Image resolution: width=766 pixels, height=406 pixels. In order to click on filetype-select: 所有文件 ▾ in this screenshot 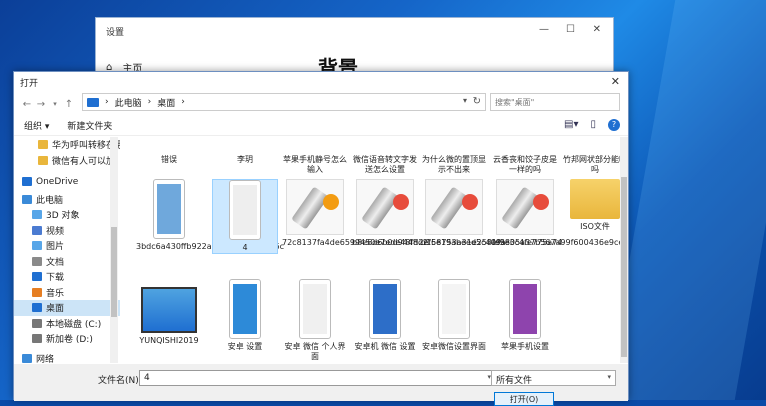, I will do `click(553, 378)`.